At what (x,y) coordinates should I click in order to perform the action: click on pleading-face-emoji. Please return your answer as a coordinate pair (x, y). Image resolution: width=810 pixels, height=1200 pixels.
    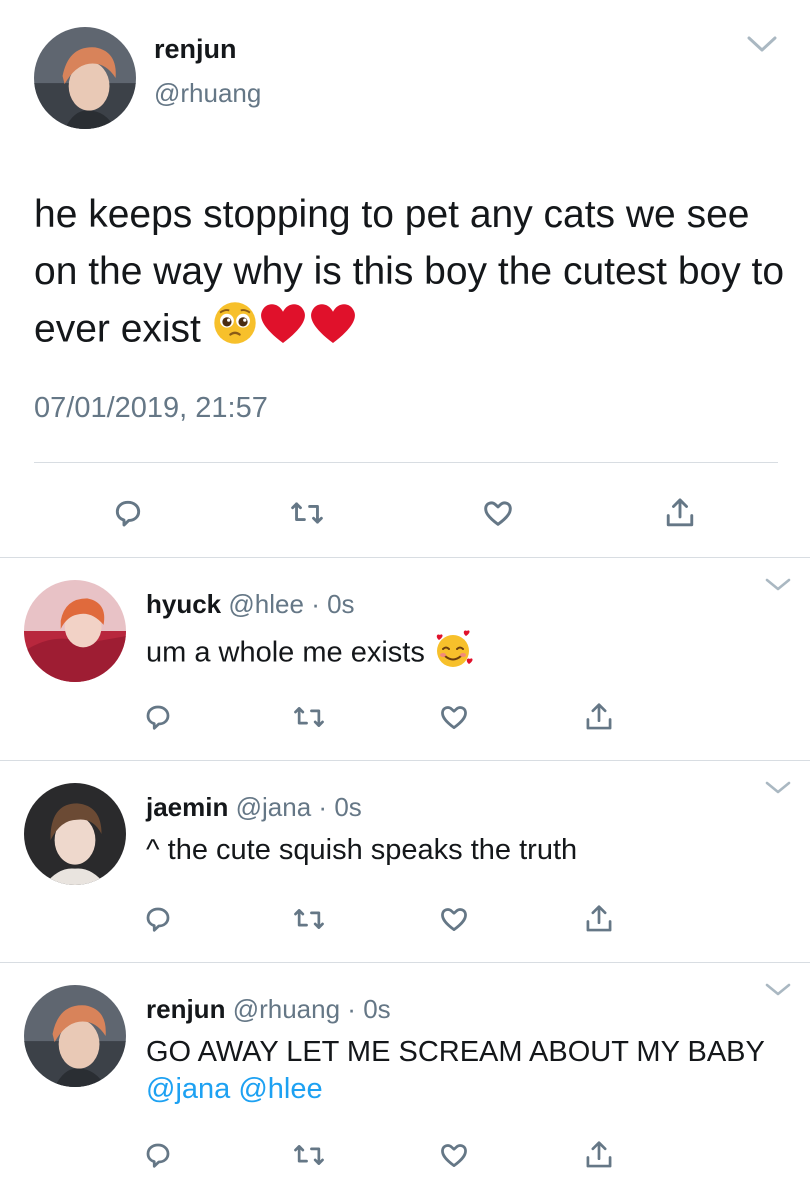
    Looking at the image, I should click on (235, 331).